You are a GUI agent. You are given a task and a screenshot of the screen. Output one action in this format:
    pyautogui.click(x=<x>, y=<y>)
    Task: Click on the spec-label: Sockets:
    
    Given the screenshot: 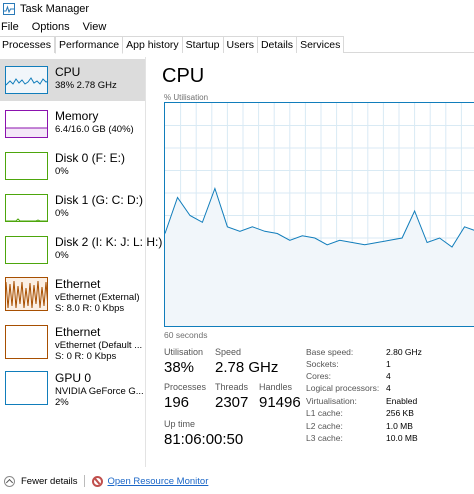 What is the action you would take?
    pyautogui.click(x=322, y=364)
    